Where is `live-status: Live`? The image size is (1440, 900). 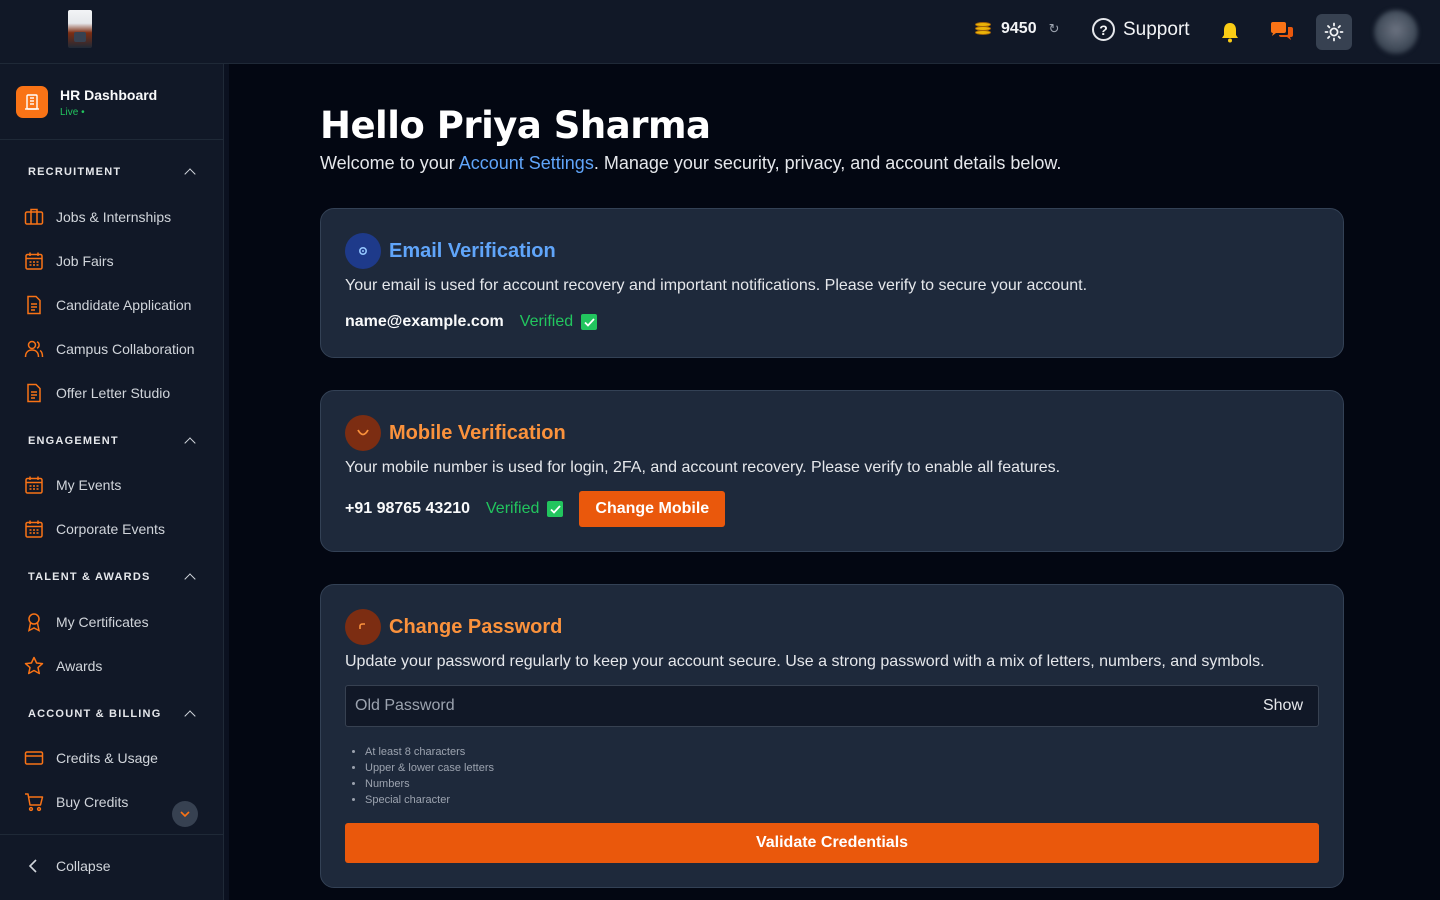 live-status: Live is located at coordinates (108, 112).